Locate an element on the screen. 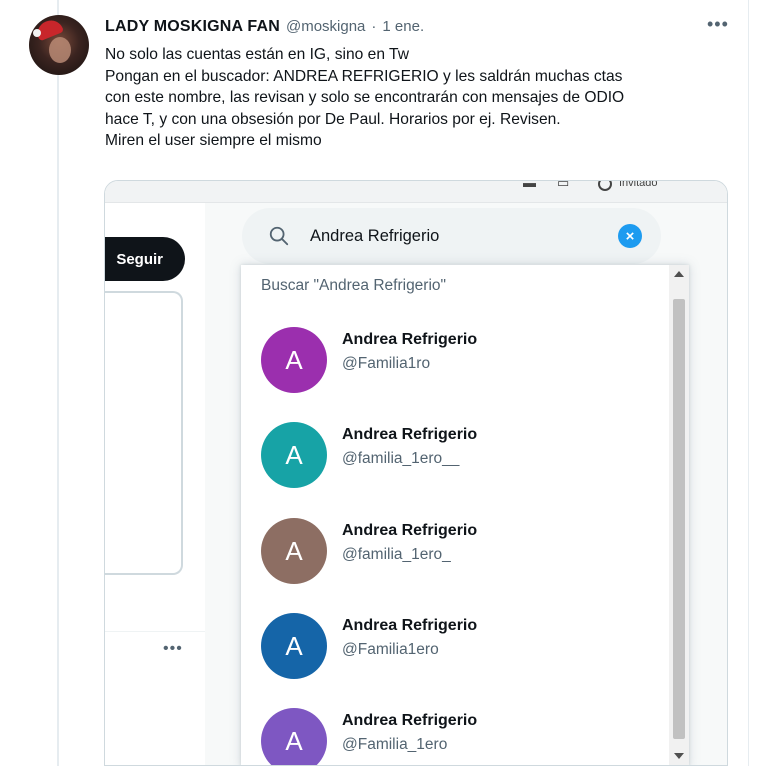 This screenshot has height=766, width=768. search-input is located at coordinates (460, 236).